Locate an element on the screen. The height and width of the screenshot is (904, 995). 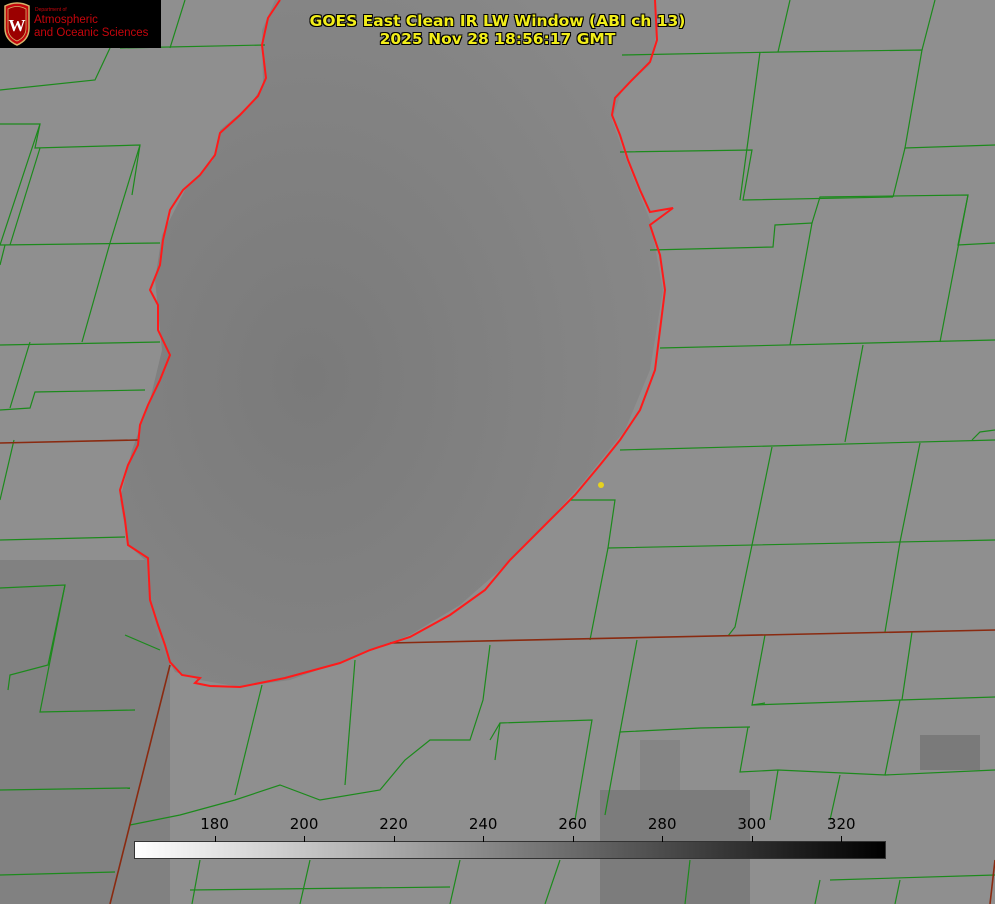
colorbar is located at coordinates (510, 850).